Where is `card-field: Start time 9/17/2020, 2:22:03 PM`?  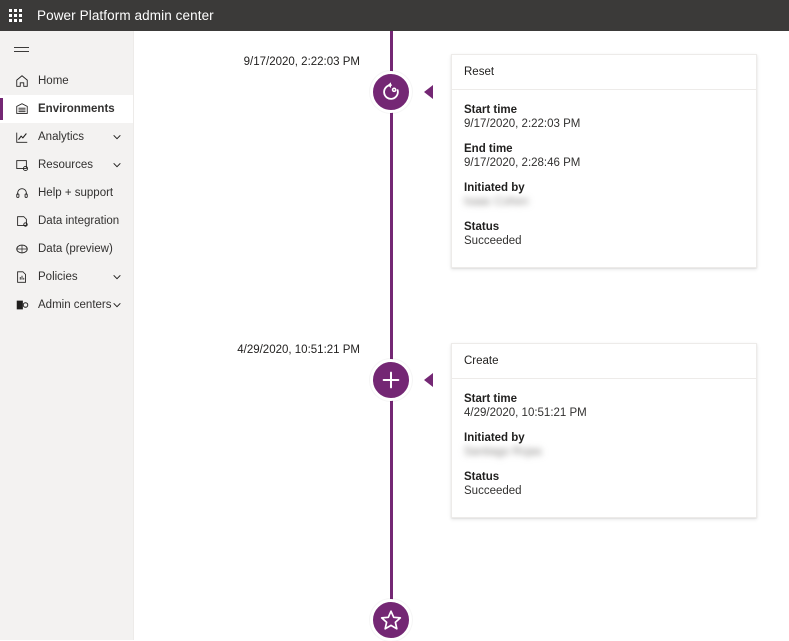 card-field: Start time 9/17/2020, 2:22:03 PM is located at coordinates (604, 117).